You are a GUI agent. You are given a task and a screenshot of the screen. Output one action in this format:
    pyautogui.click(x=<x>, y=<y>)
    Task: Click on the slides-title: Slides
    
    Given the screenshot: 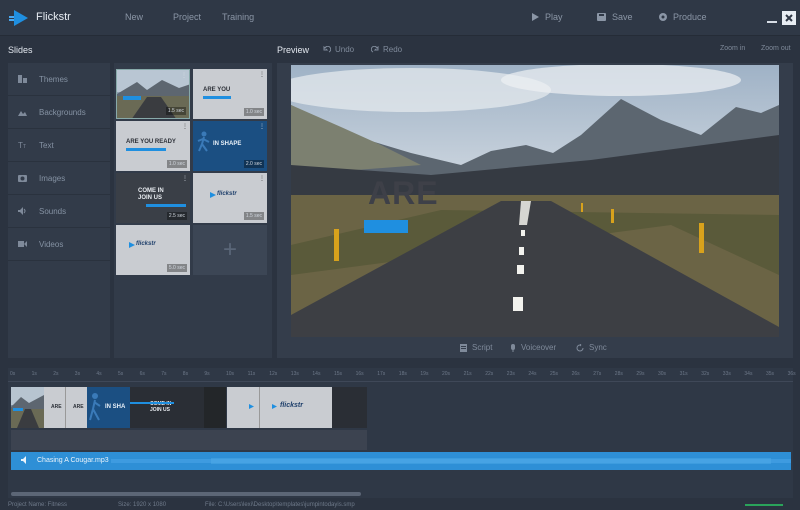 What is the action you would take?
    pyautogui.click(x=20, y=50)
    